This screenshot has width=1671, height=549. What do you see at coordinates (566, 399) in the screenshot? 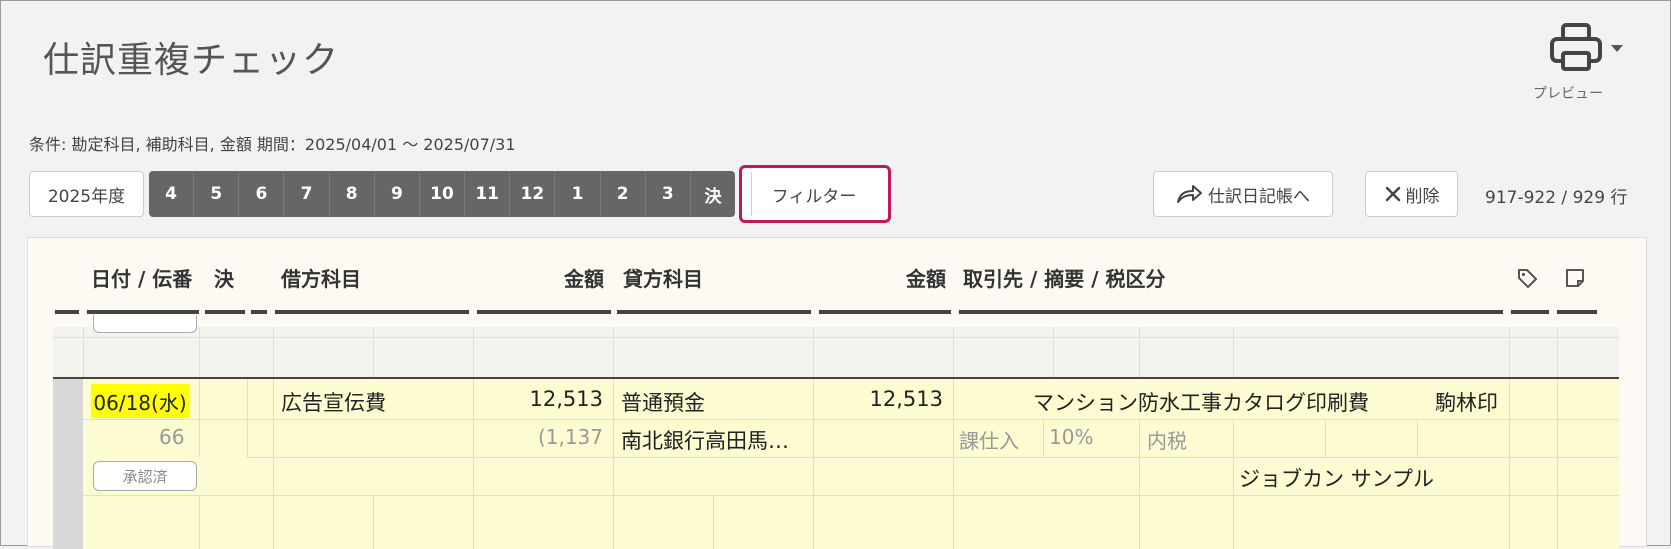
I see `debit-amount: 12,513` at bounding box center [566, 399].